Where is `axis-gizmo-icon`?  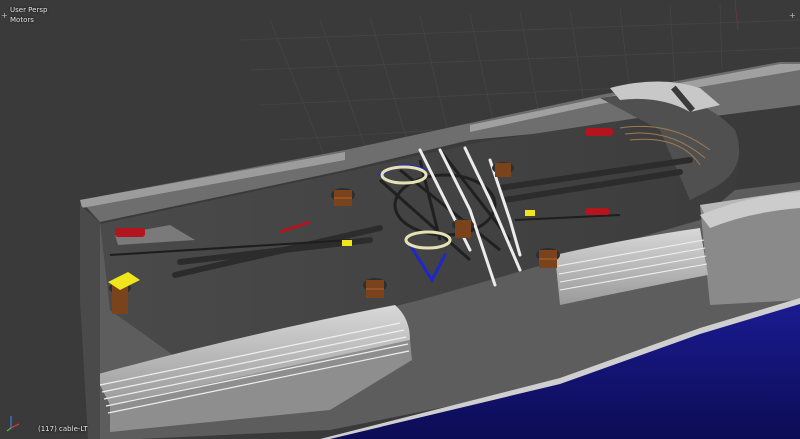 axis-gizmo-icon is located at coordinates (13, 424).